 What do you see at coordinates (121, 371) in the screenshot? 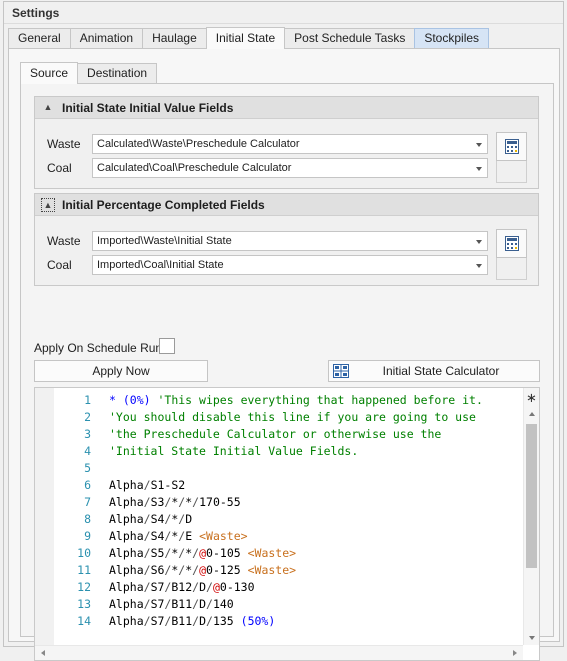
I see `apply-now-button: Apply Now` at bounding box center [121, 371].